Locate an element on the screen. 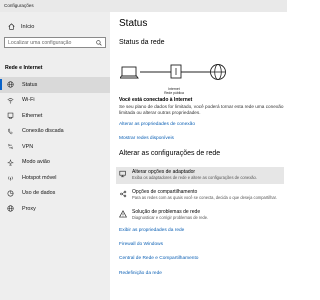  warning-icon is located at coordinates (123, 214).